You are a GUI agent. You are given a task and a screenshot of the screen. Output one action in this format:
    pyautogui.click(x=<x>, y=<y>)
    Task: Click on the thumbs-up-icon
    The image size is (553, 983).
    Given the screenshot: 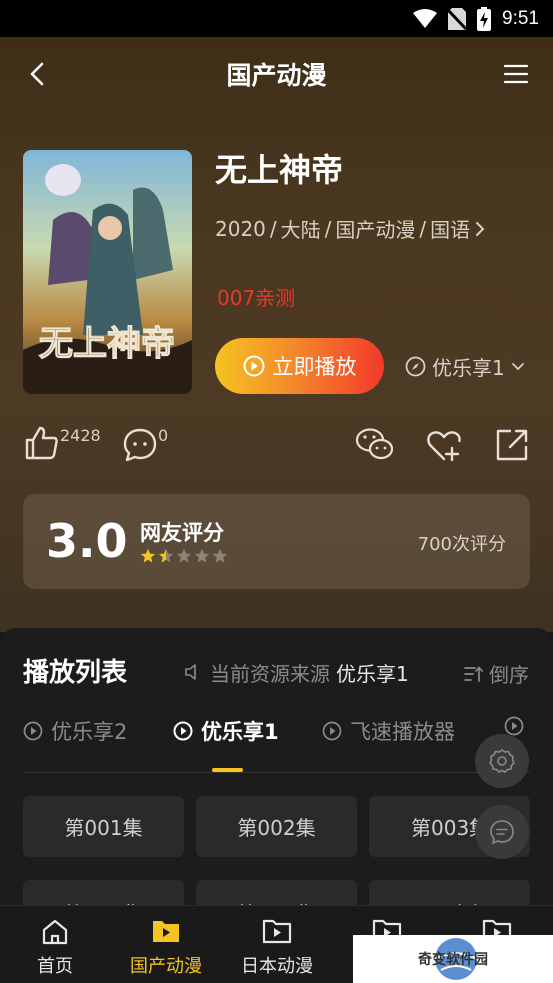 What is the action you would take?
    pyautogui.click(x=42, y=443)
    